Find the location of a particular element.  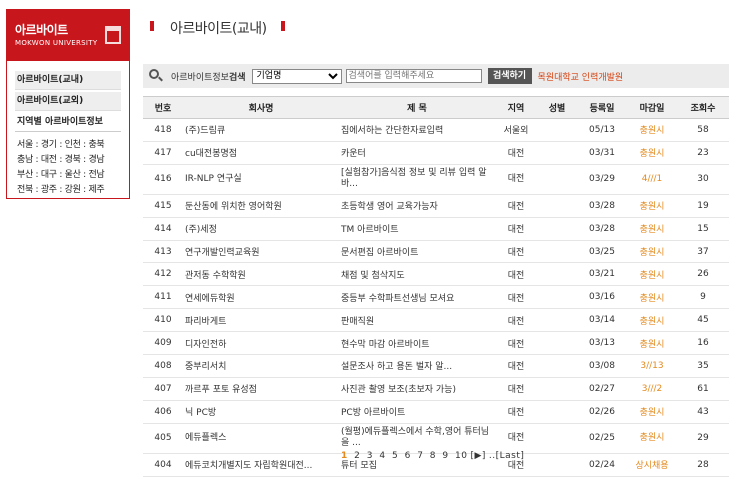

cell-company: 파리바게트 is located at coordinates (261, 320).